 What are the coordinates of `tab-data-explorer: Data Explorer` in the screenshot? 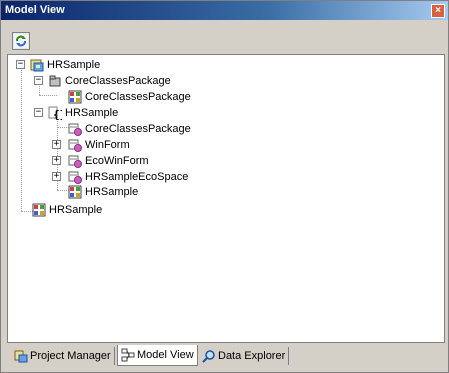 It's located at (244, 356).